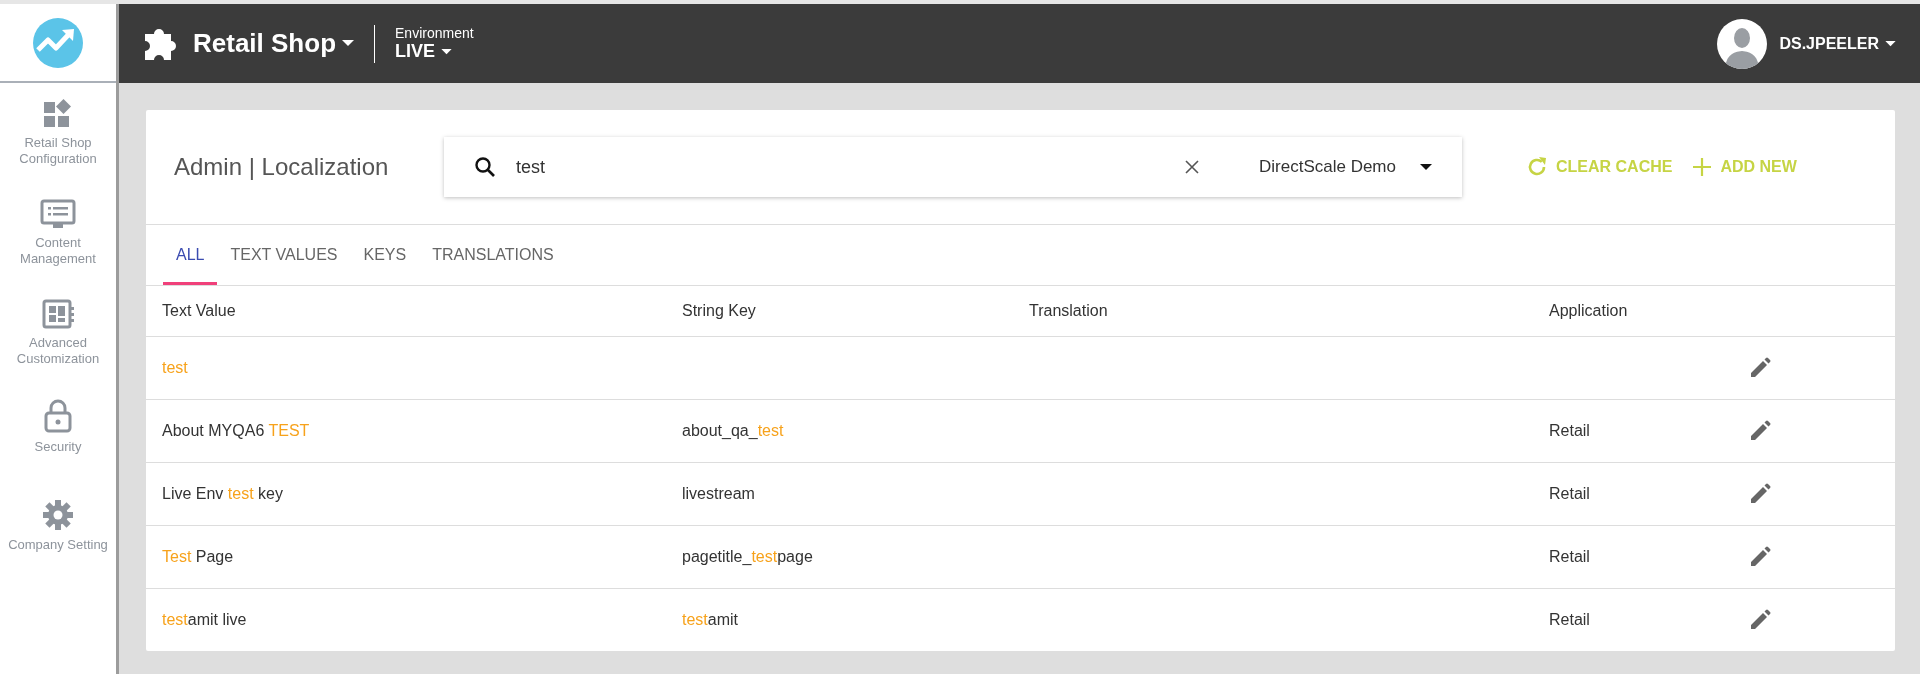  I want to click on table-cell-text: testamit, so click(711, 620).